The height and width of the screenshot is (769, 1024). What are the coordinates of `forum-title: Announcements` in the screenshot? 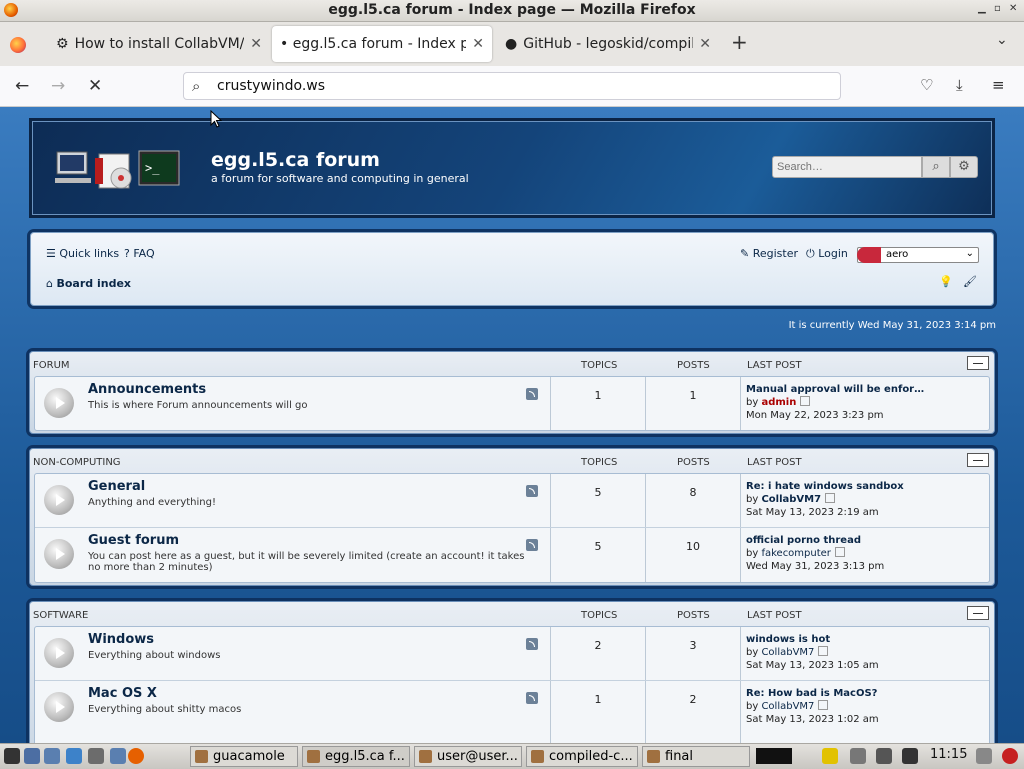 It's located at (147, 389).